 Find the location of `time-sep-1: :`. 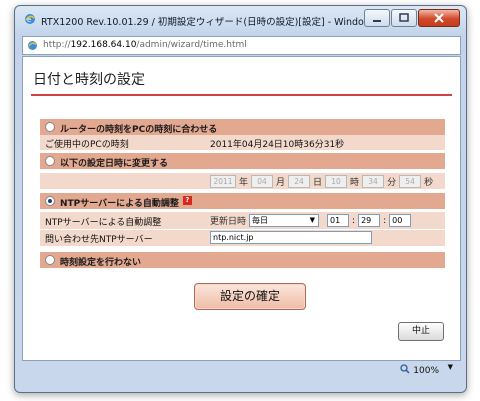

time-sep-1: : is located at coordinates (354, 220).